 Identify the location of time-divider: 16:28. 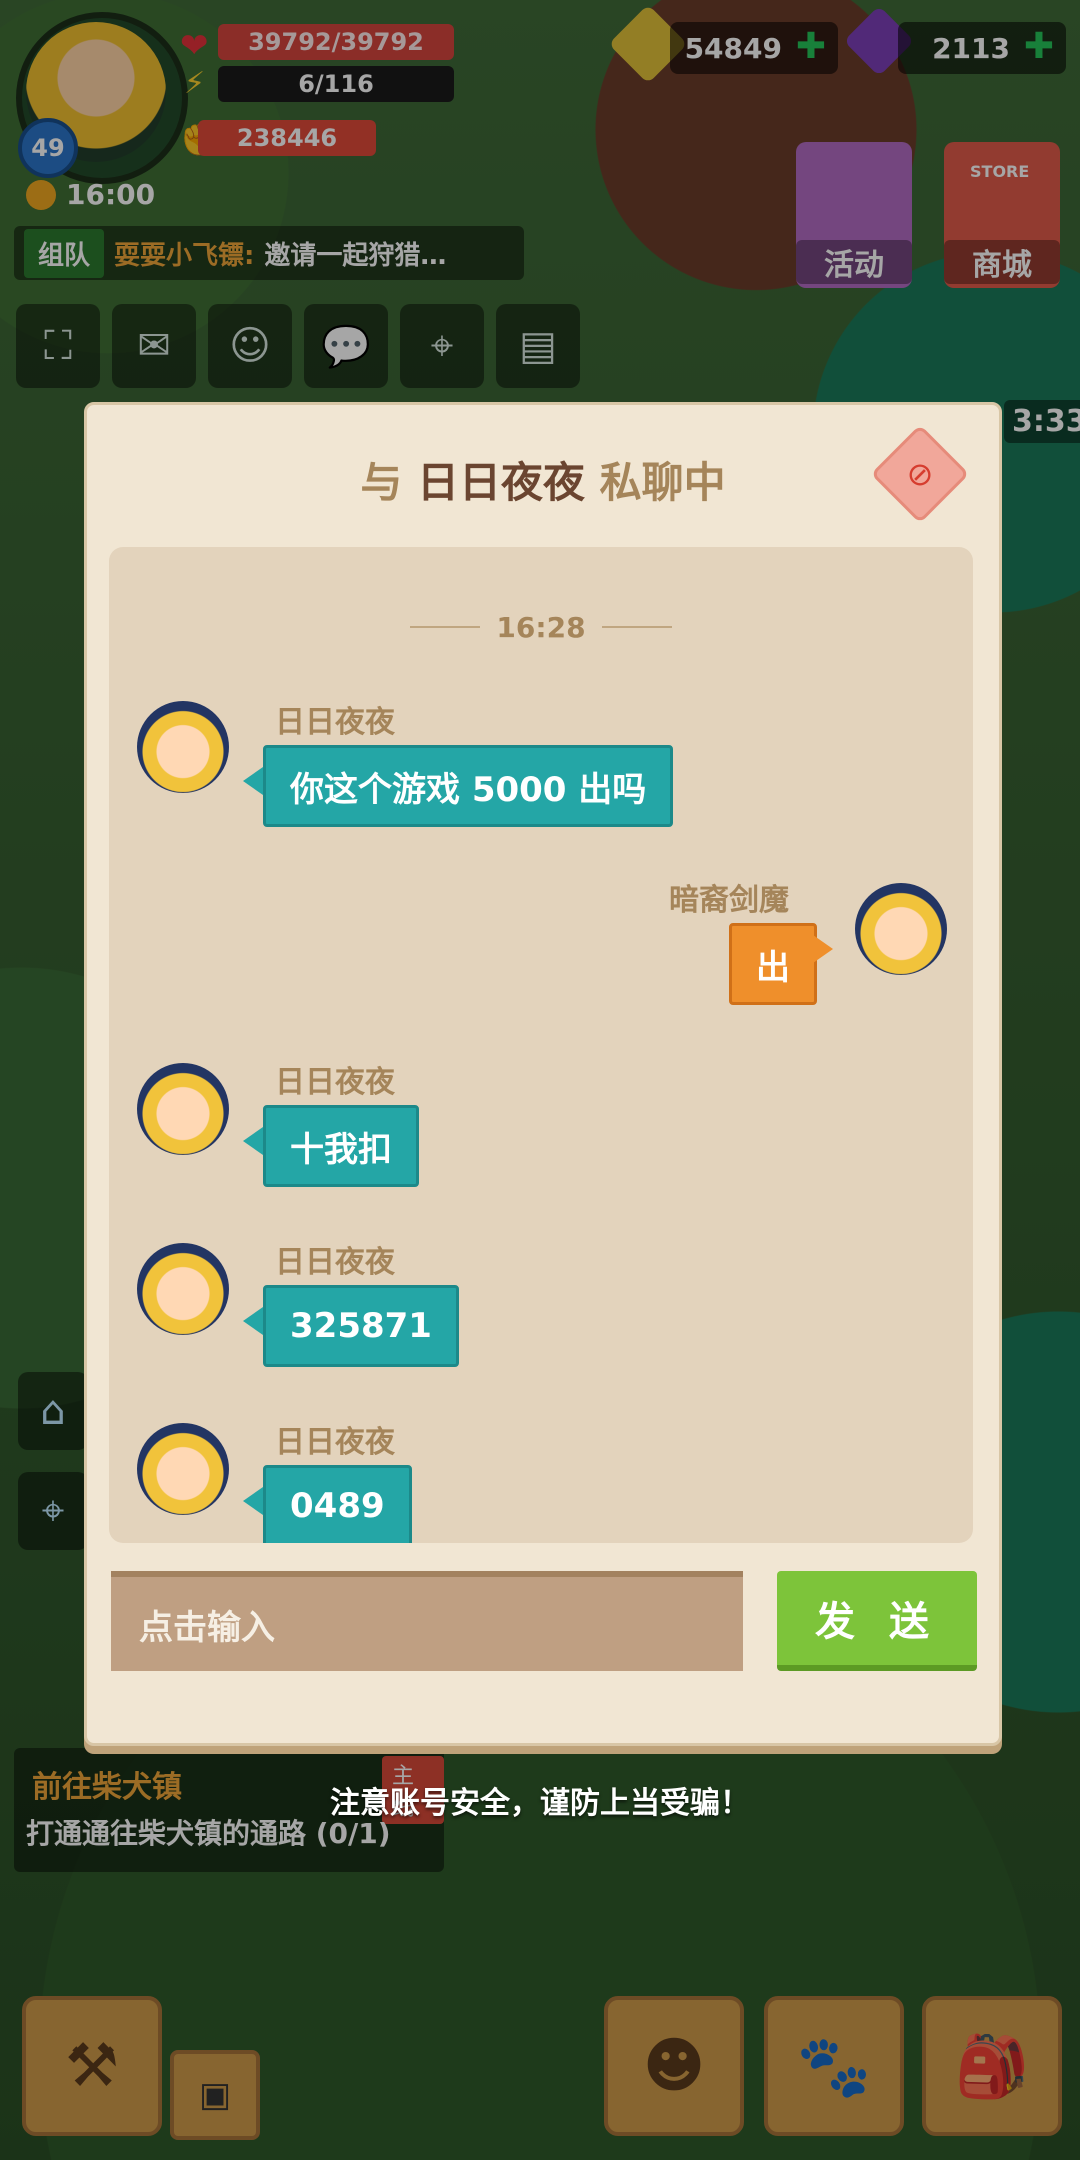
(541, 627).